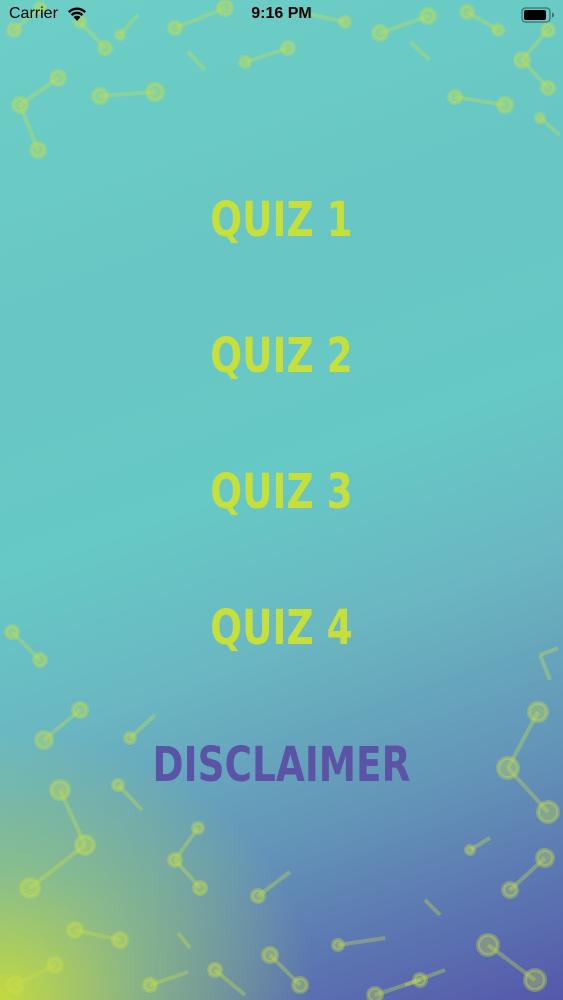  I want to click on clock-time: 9:16 PM, so click(281, 13).